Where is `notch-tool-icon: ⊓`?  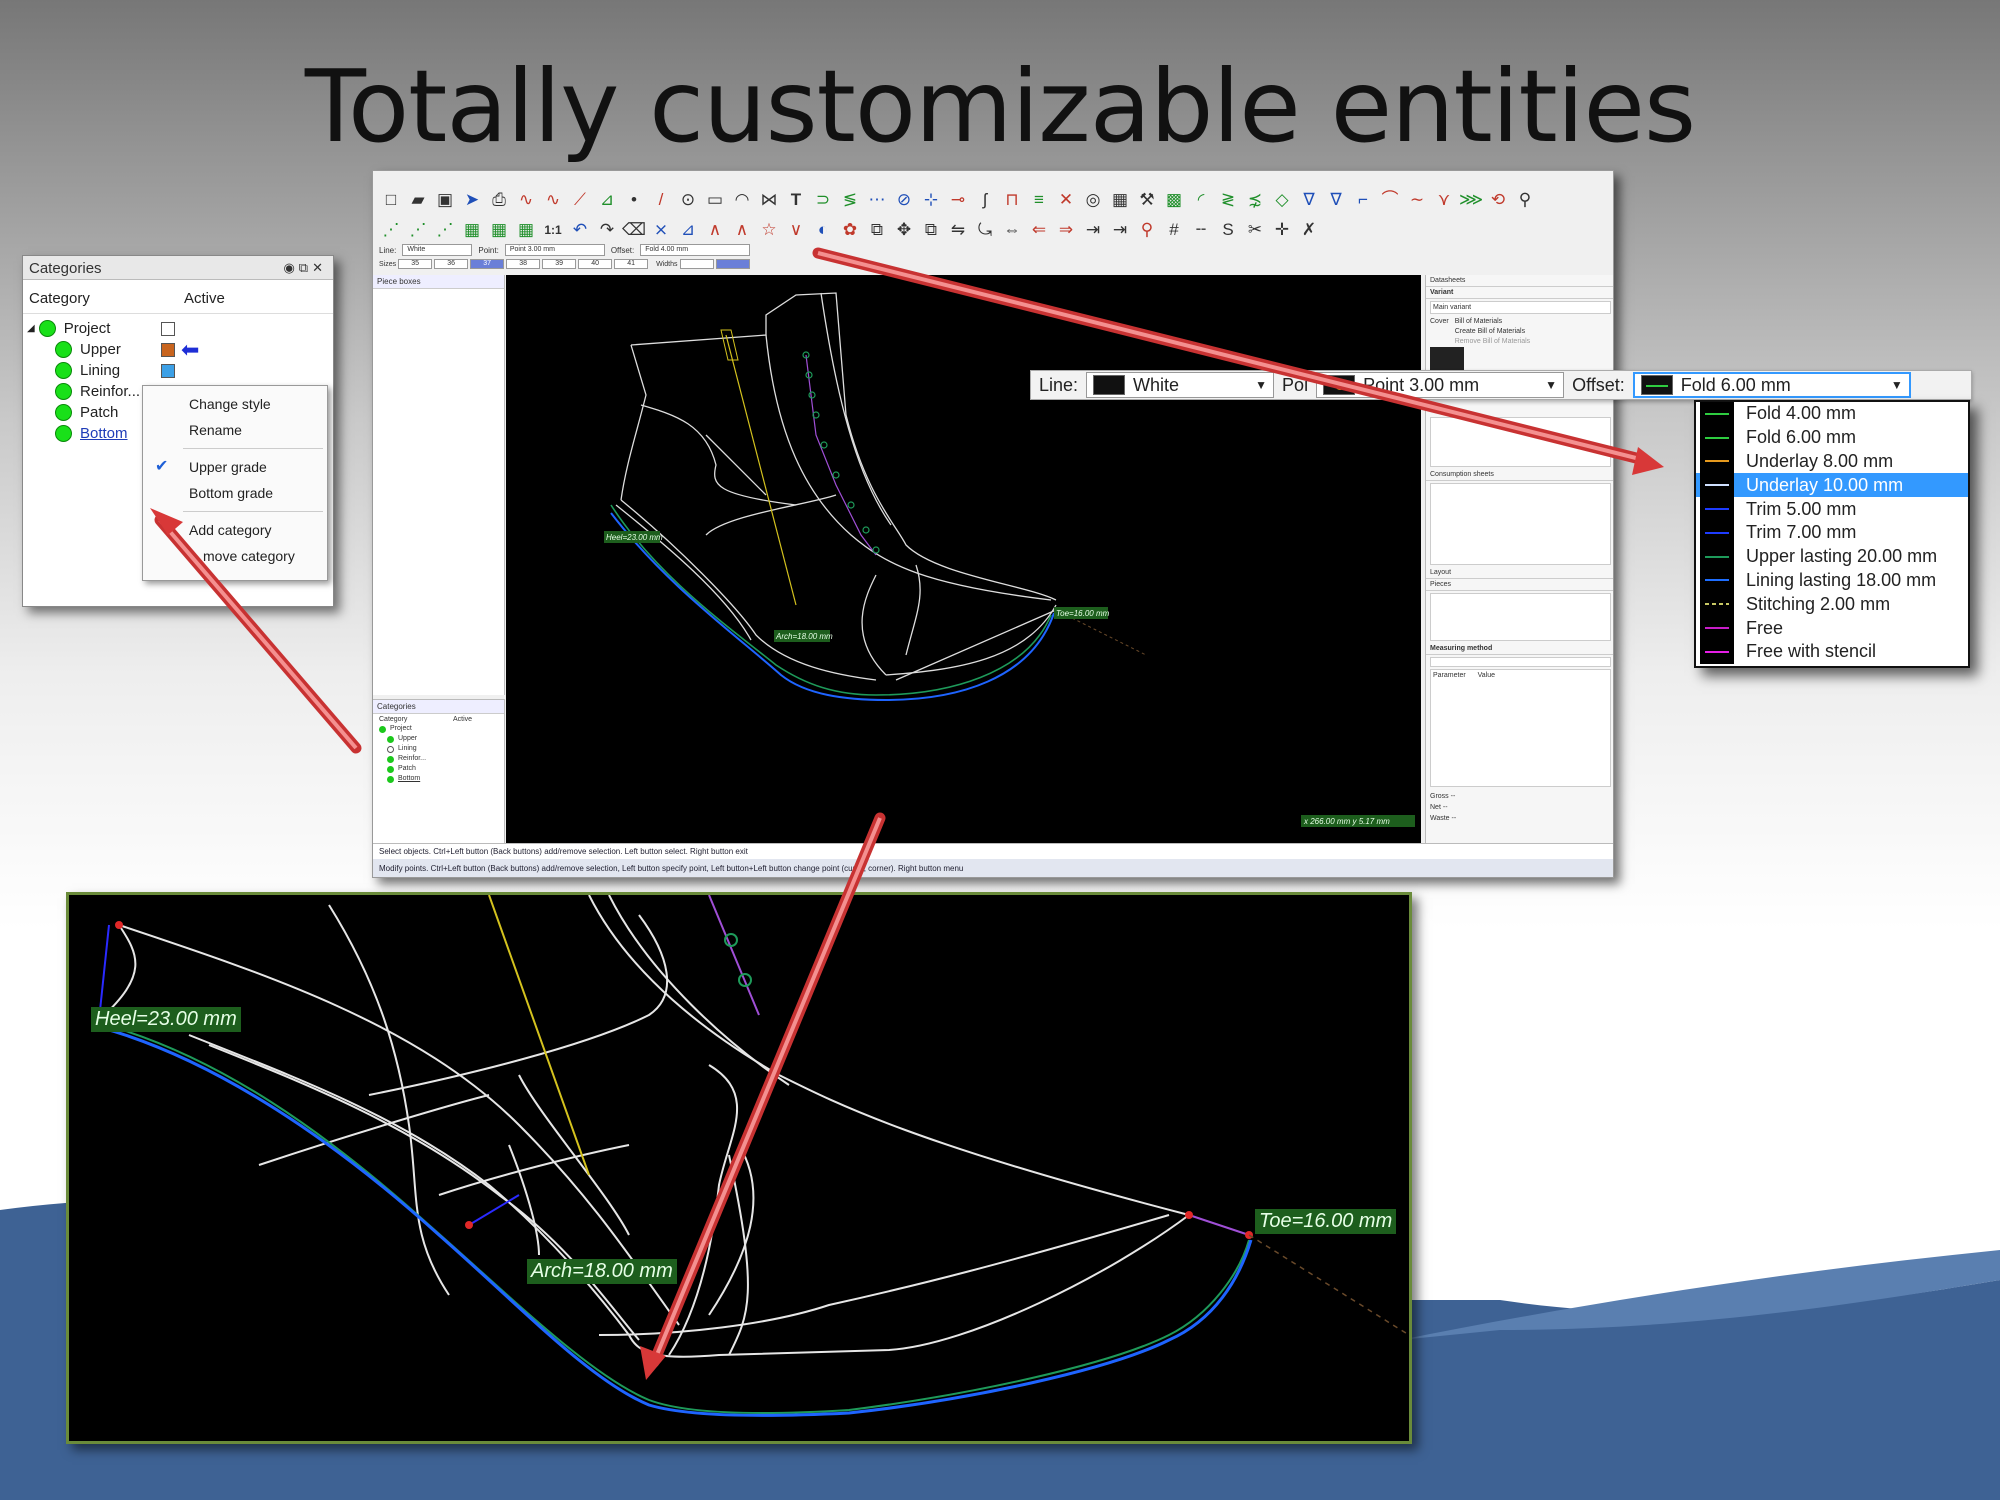
notch-tool-icon: ⊓ is located at coordinates (1012, 200).